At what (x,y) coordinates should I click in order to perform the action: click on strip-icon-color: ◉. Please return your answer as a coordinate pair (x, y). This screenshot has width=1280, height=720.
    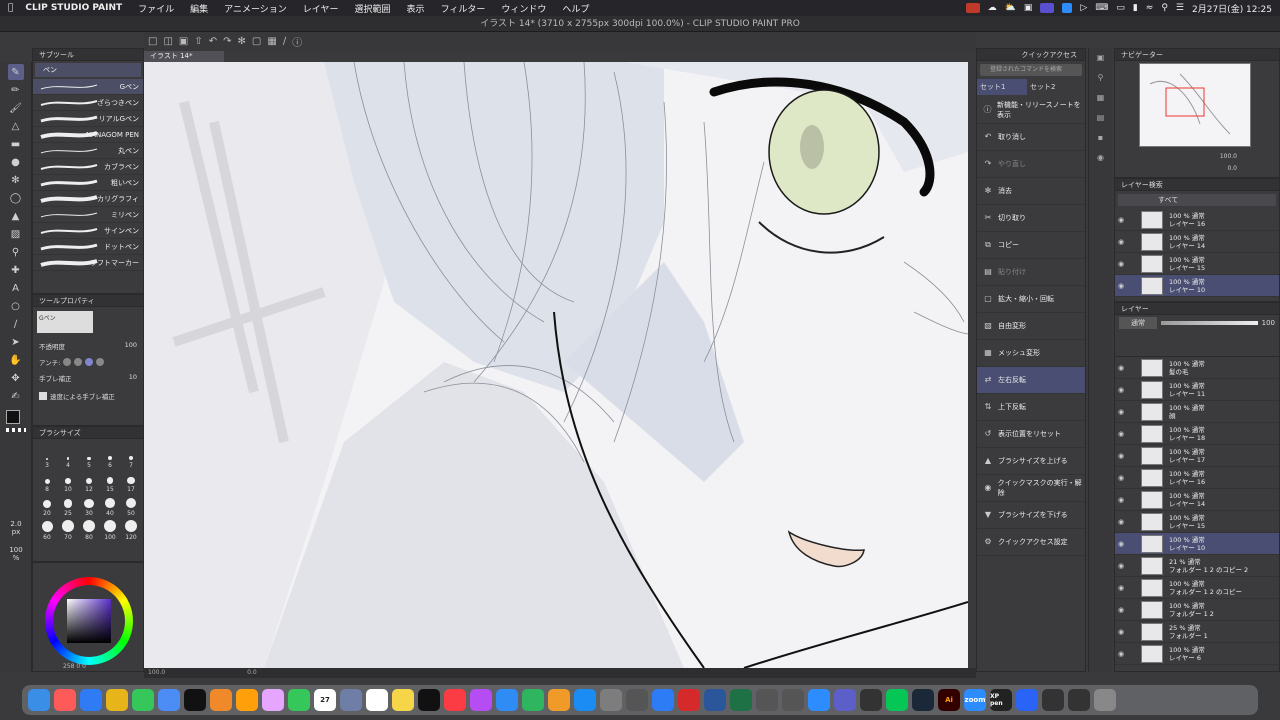
    Looking at the image, I should click on (1100, 158).